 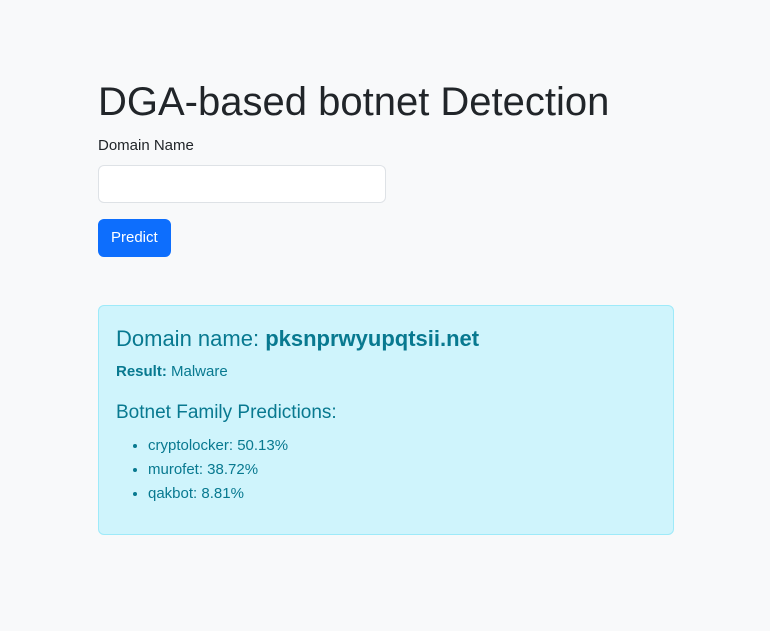 I want to click on list-item: murofet: 38.72%, so click(x=218, y=470).